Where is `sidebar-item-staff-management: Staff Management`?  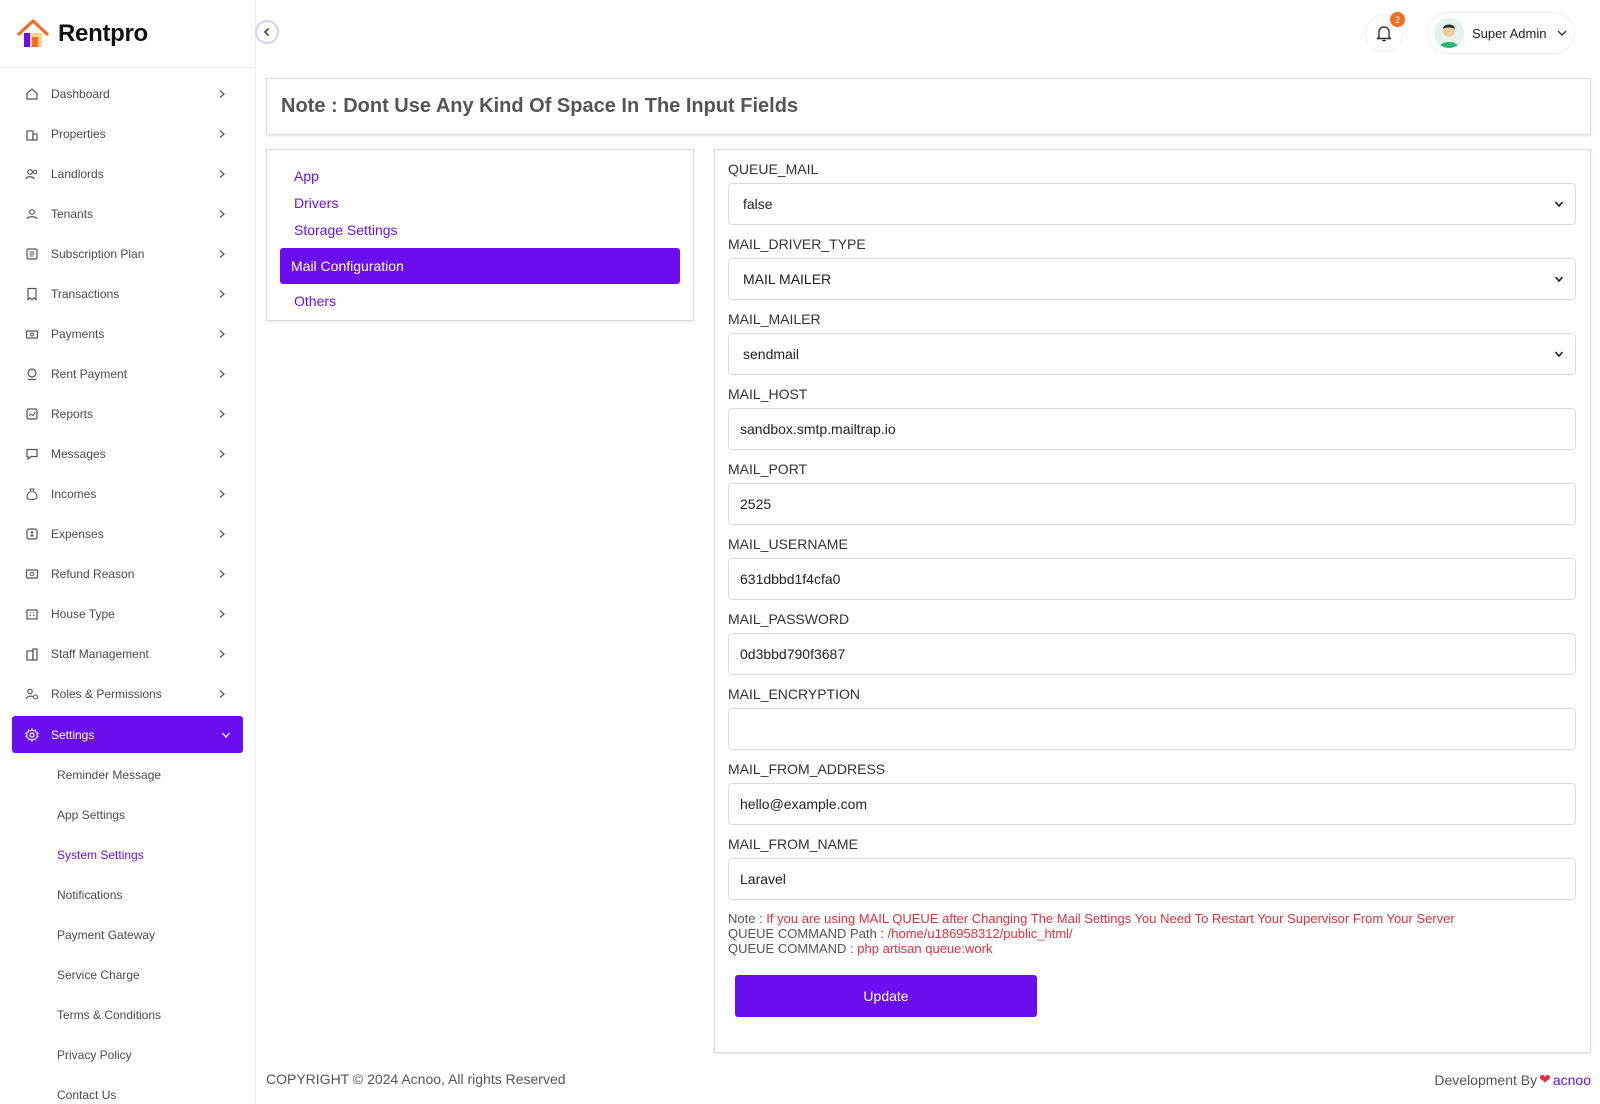
sidebar-item-staff-management: Staff Management is located at coordinates (127, 654).